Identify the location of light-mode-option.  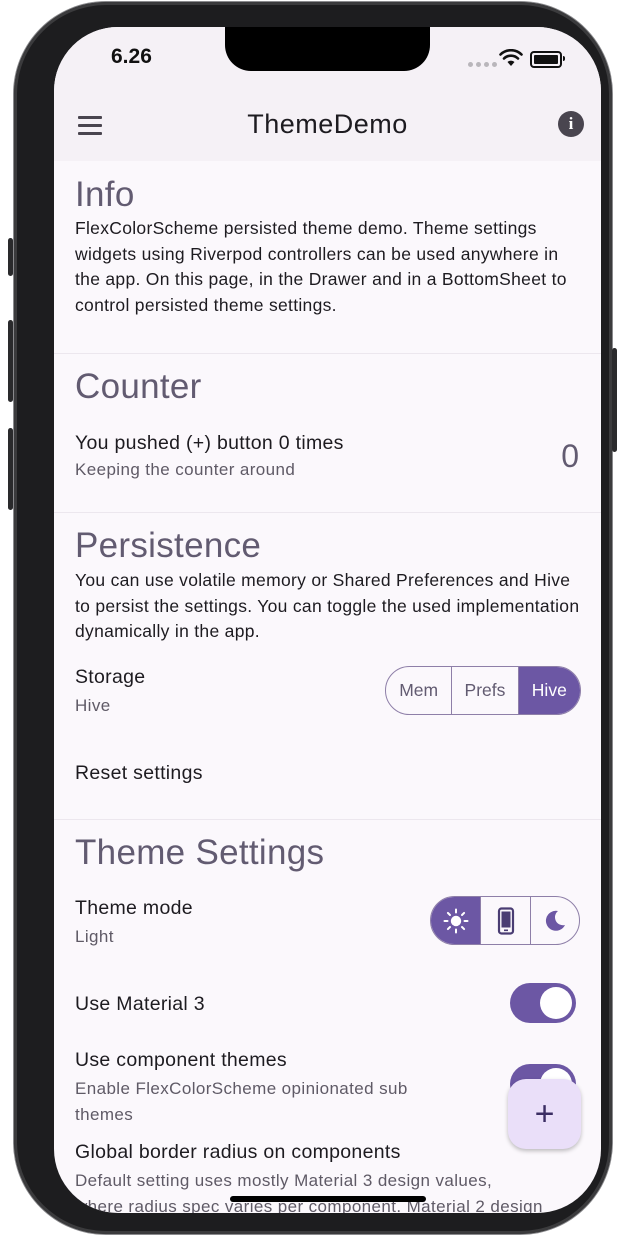
(456, 920).